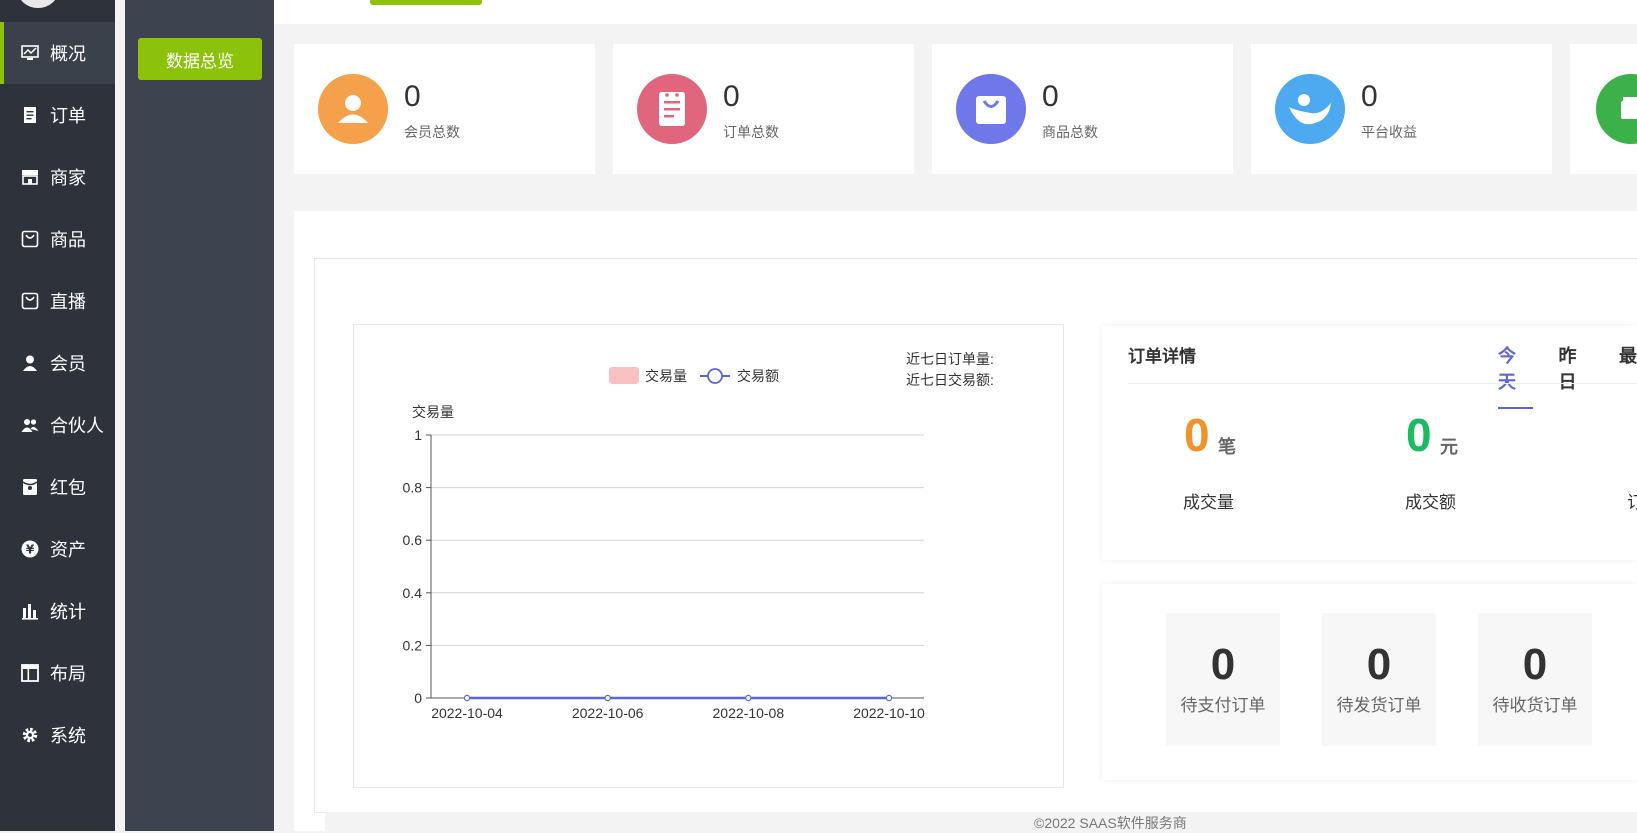 The height and width of the screenshot is (833, 1637). Describe the element at coordinates (38, 4) in the screenshot. I see `logo` at that location.